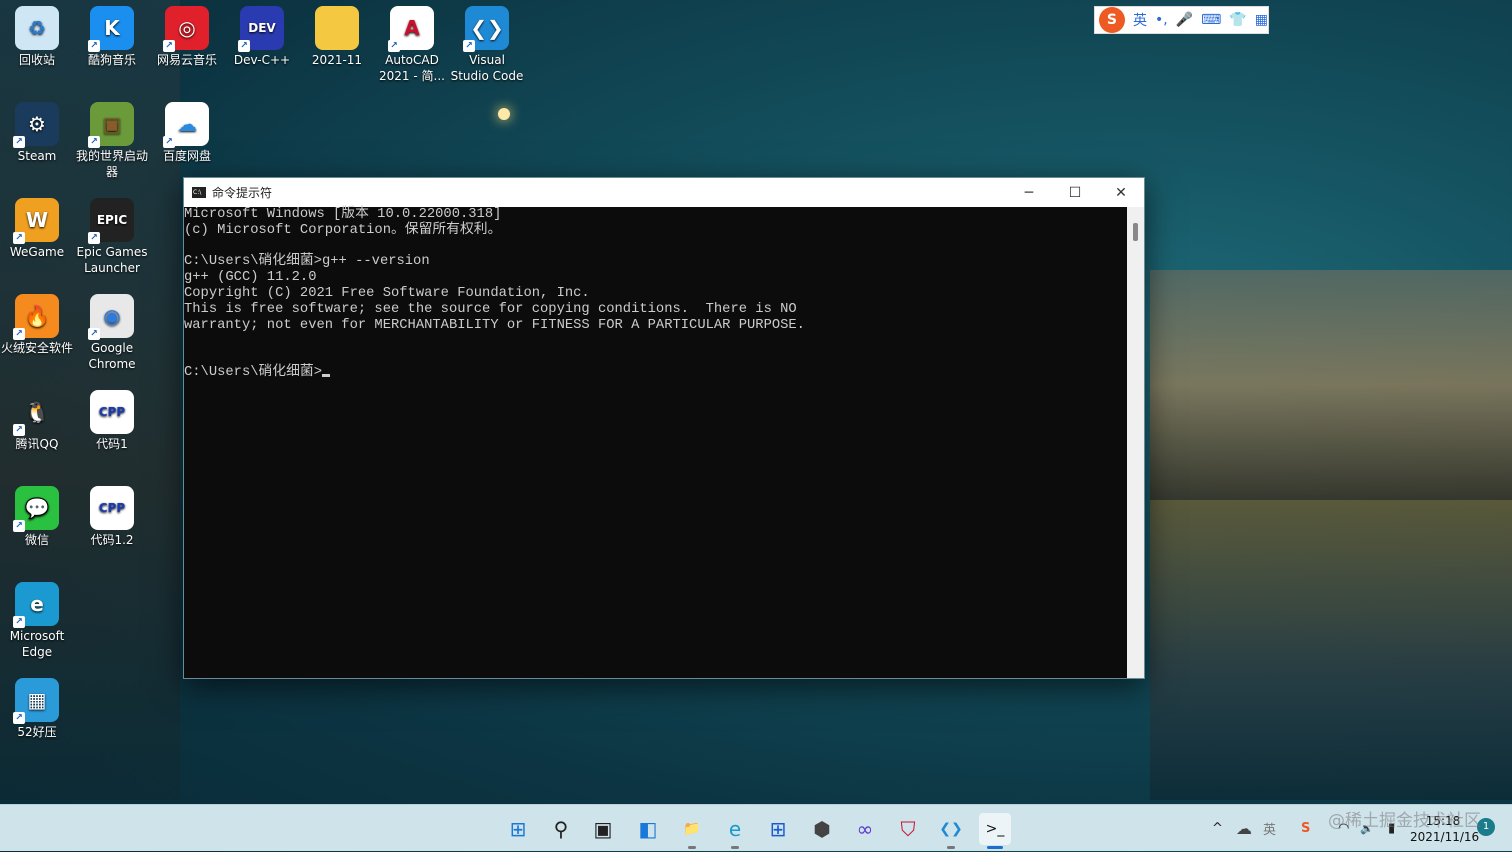 The width and height of the screenshot is (1512, 852). What do you see at coordinates (504, 114) in the screenshot?
I see `wallpaper-moon` at bounding box center [504, 114].